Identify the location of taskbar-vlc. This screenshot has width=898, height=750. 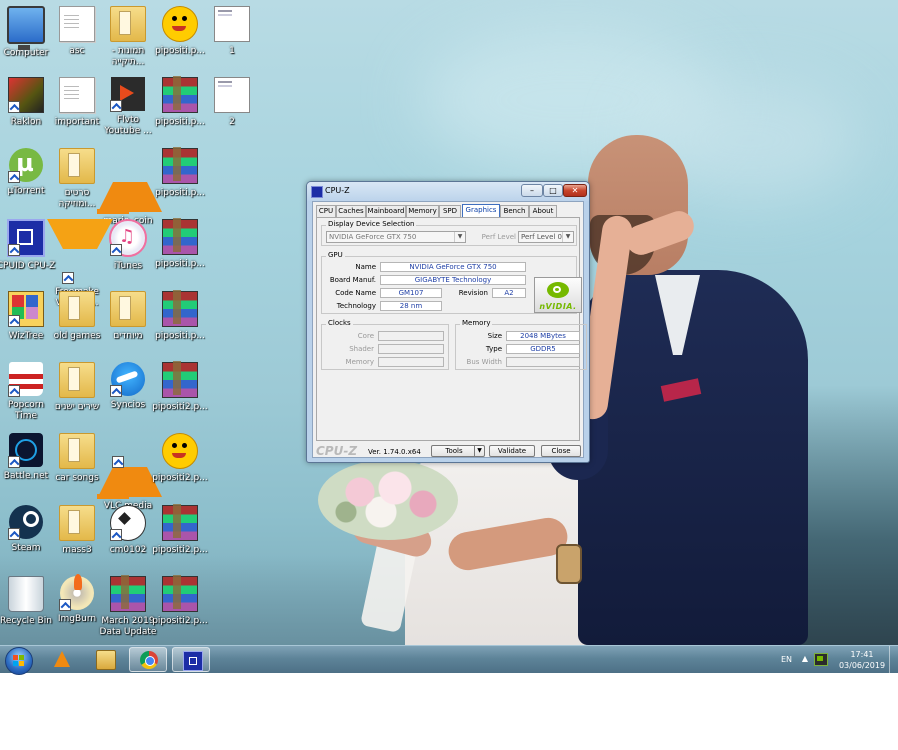
(62, 659).